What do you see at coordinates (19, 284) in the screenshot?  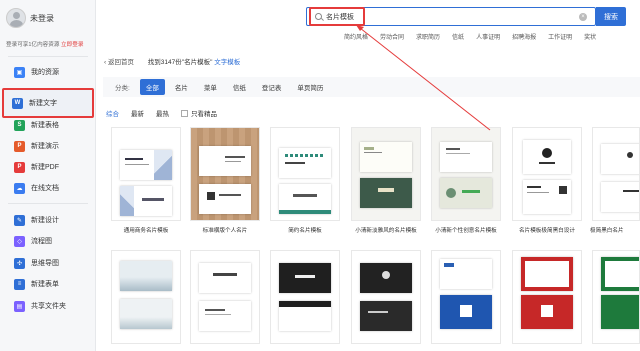 I see `form-icon: ≡` at bounding box center [19, 284].